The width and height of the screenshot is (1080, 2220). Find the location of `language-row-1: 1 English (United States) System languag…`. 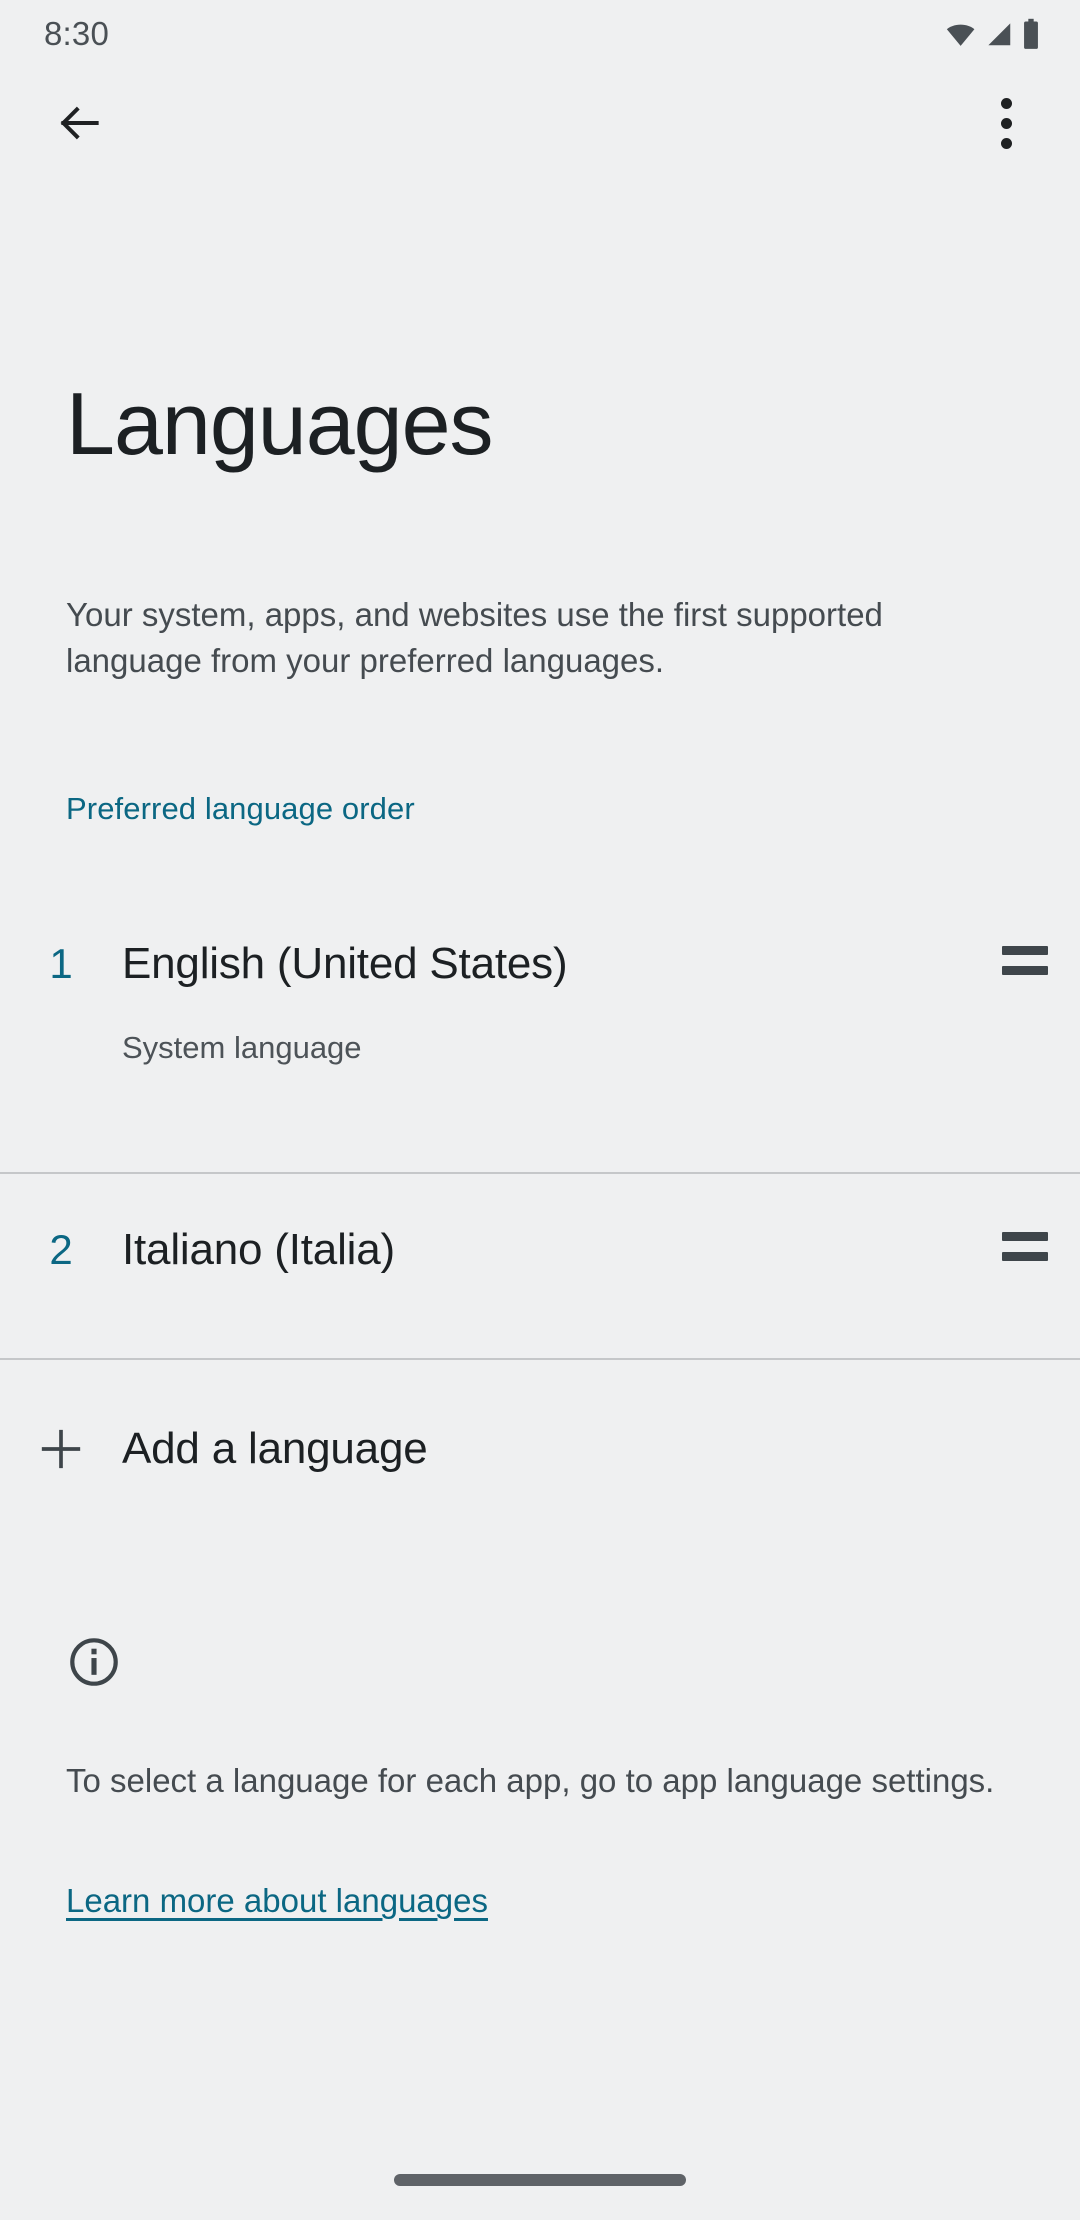

language-row-1: 1 English (United States) System languag… is located at coordinates (540, 1028).